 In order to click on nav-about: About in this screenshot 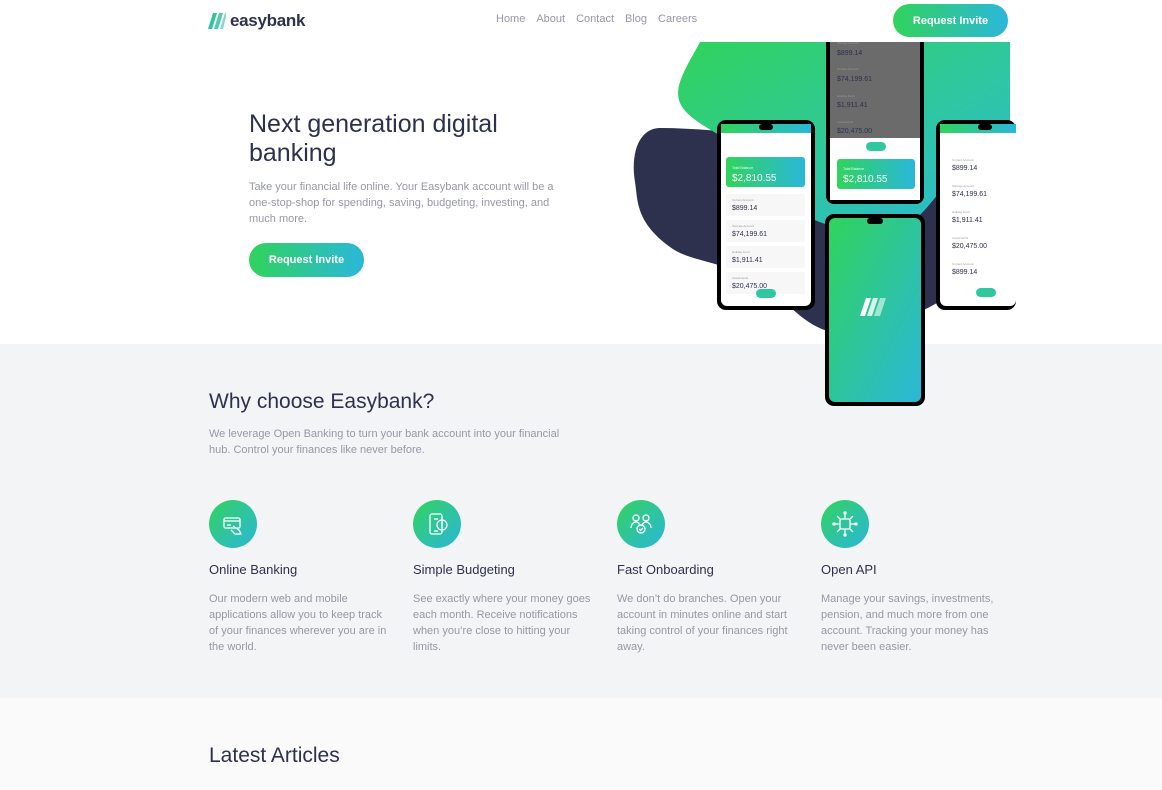, I will do `click(550, 19)`.